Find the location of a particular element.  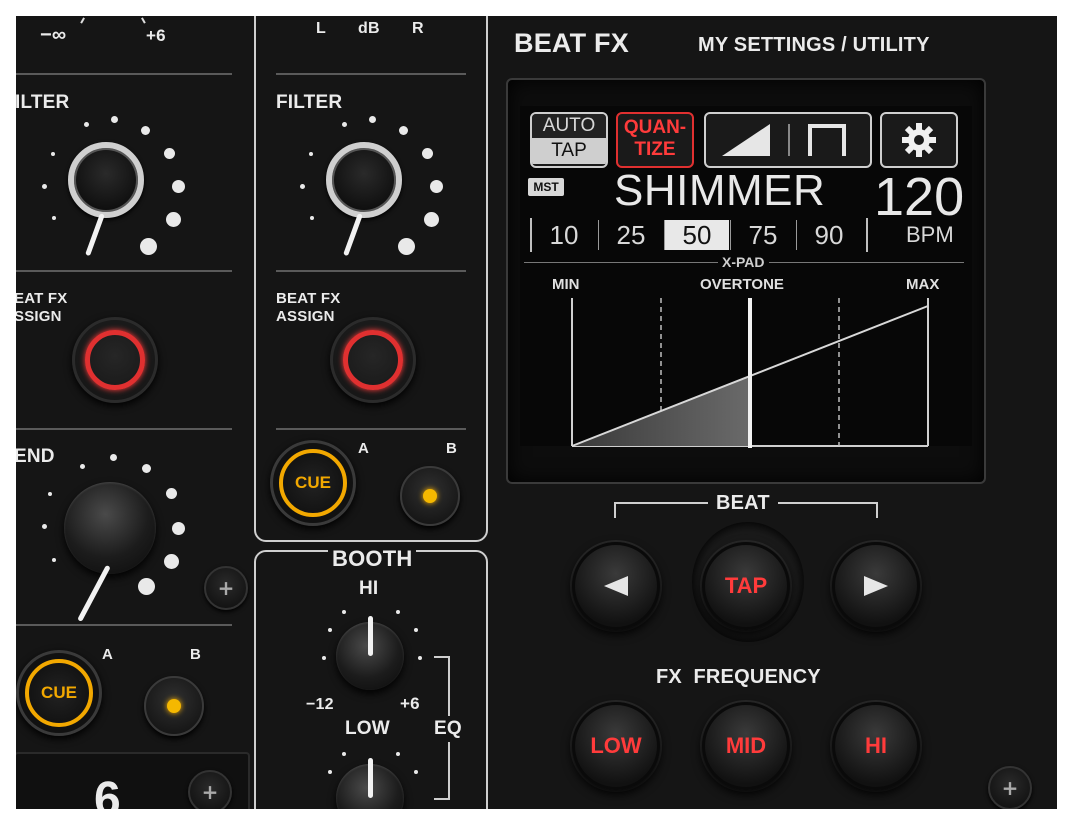

booth-min-label: −12 is located at coordinates (320, 704).